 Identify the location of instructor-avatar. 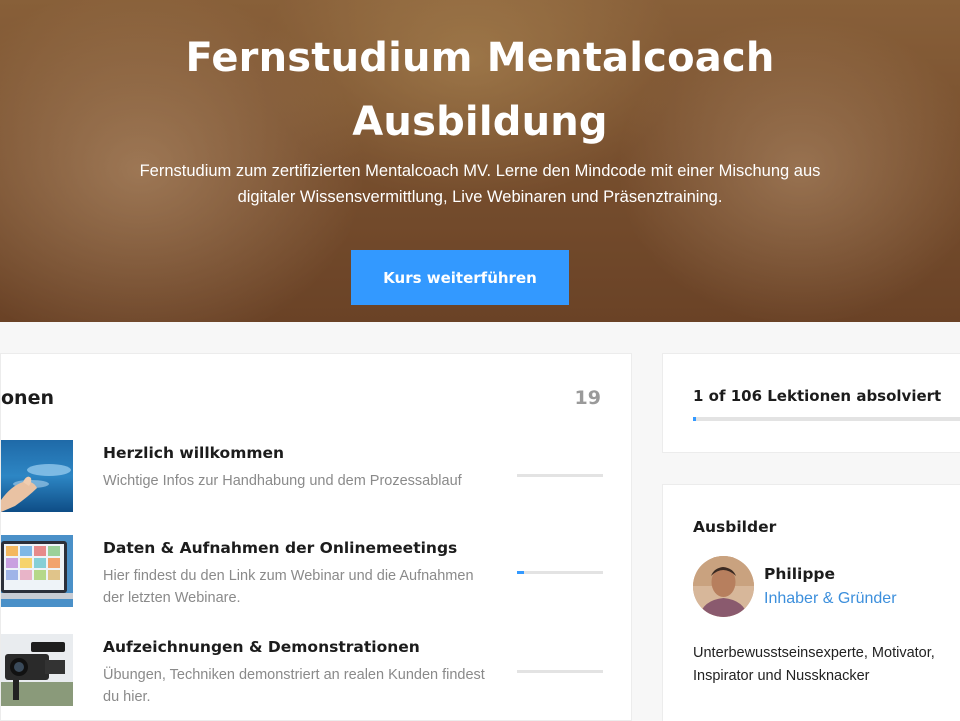
(723, 586).